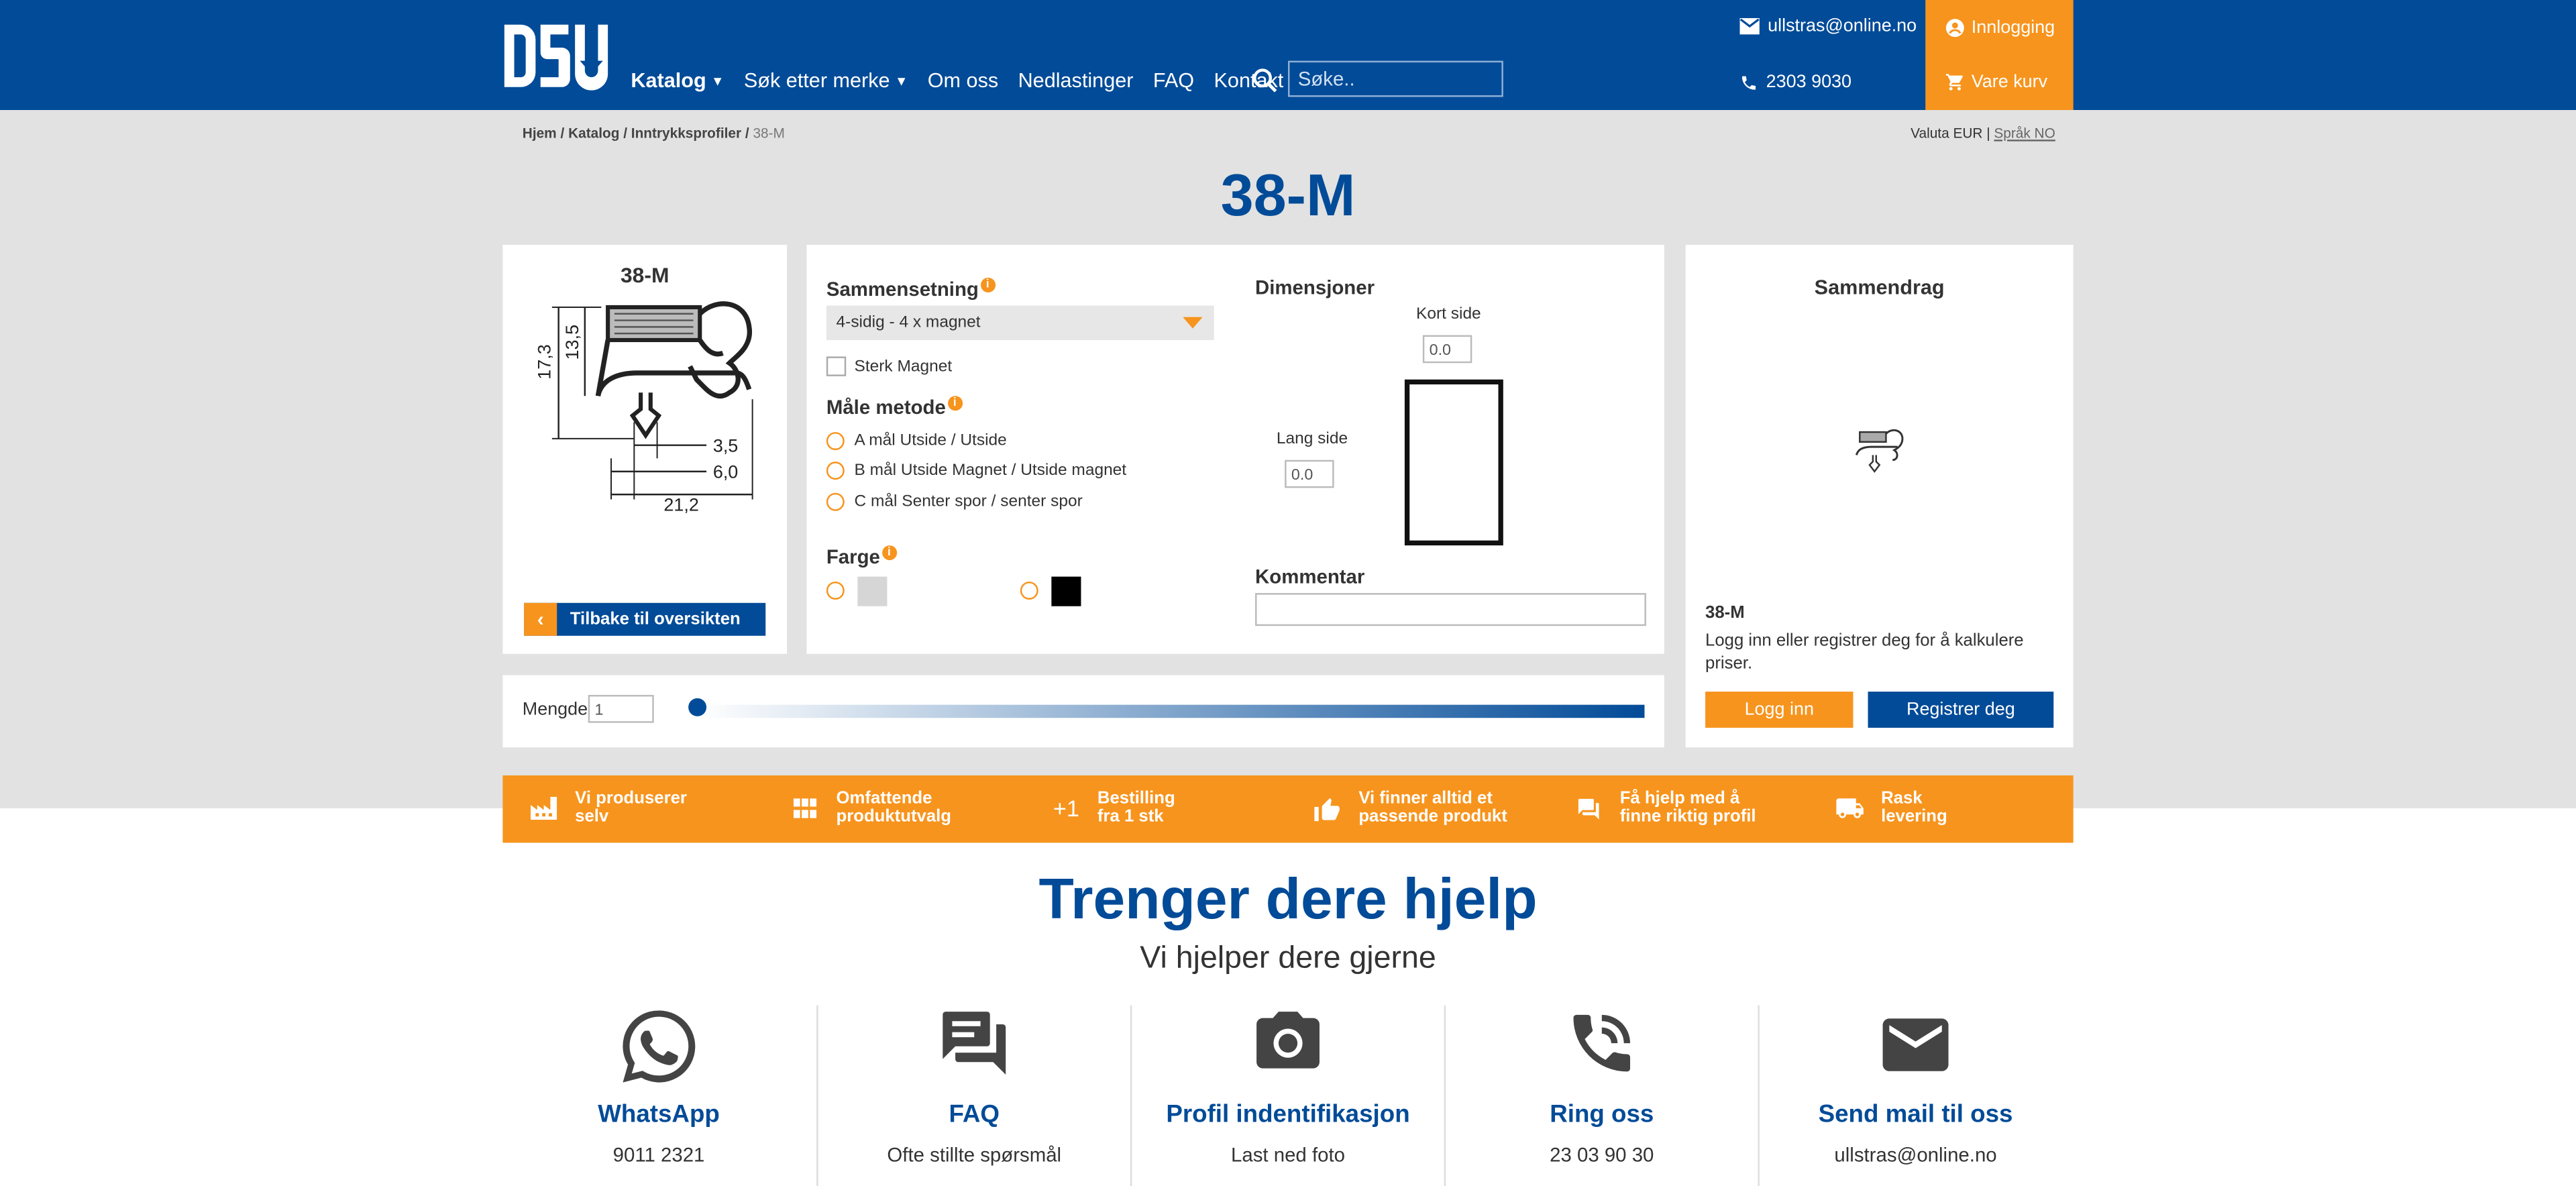 Image resolution: width=2576 pixels, height=1186 pixels. Describe the element at coordinates (836, 366) in the screenshot. I see `checkbox-box` at that location.